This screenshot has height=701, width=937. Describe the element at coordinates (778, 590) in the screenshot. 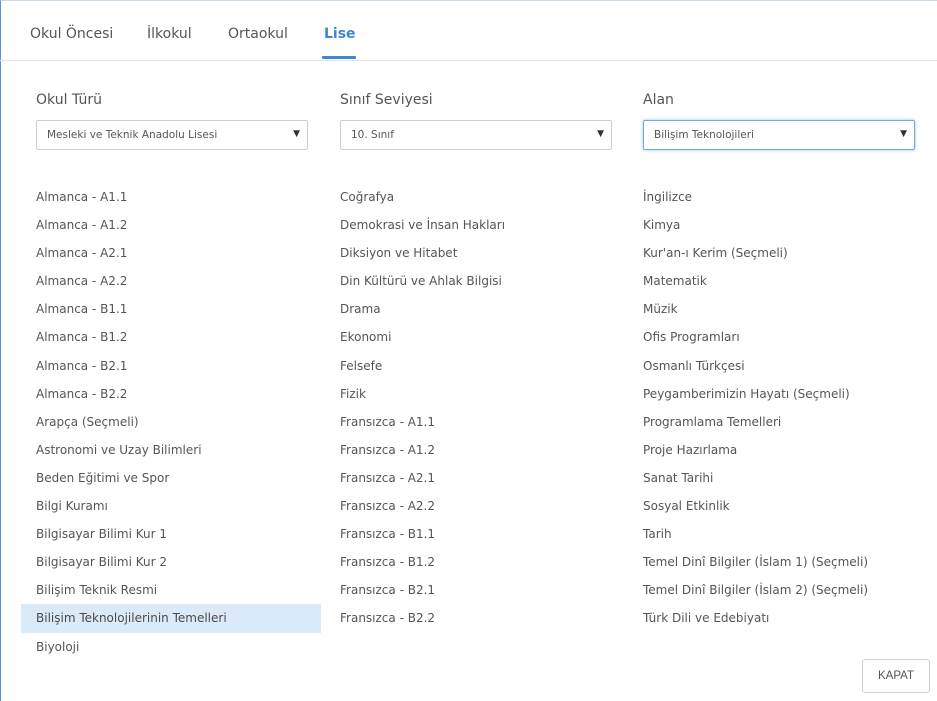

I see `subject-item: Temel Dinî Bilgiler (İslam 2) (Seçmeli)` at that location.